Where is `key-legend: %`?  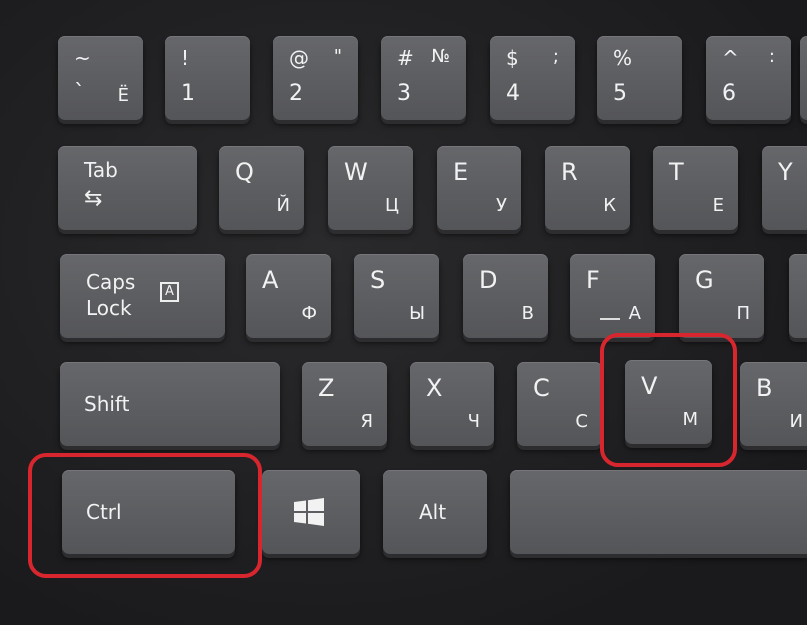
key-legend: % is located at coordinates (623, 58).